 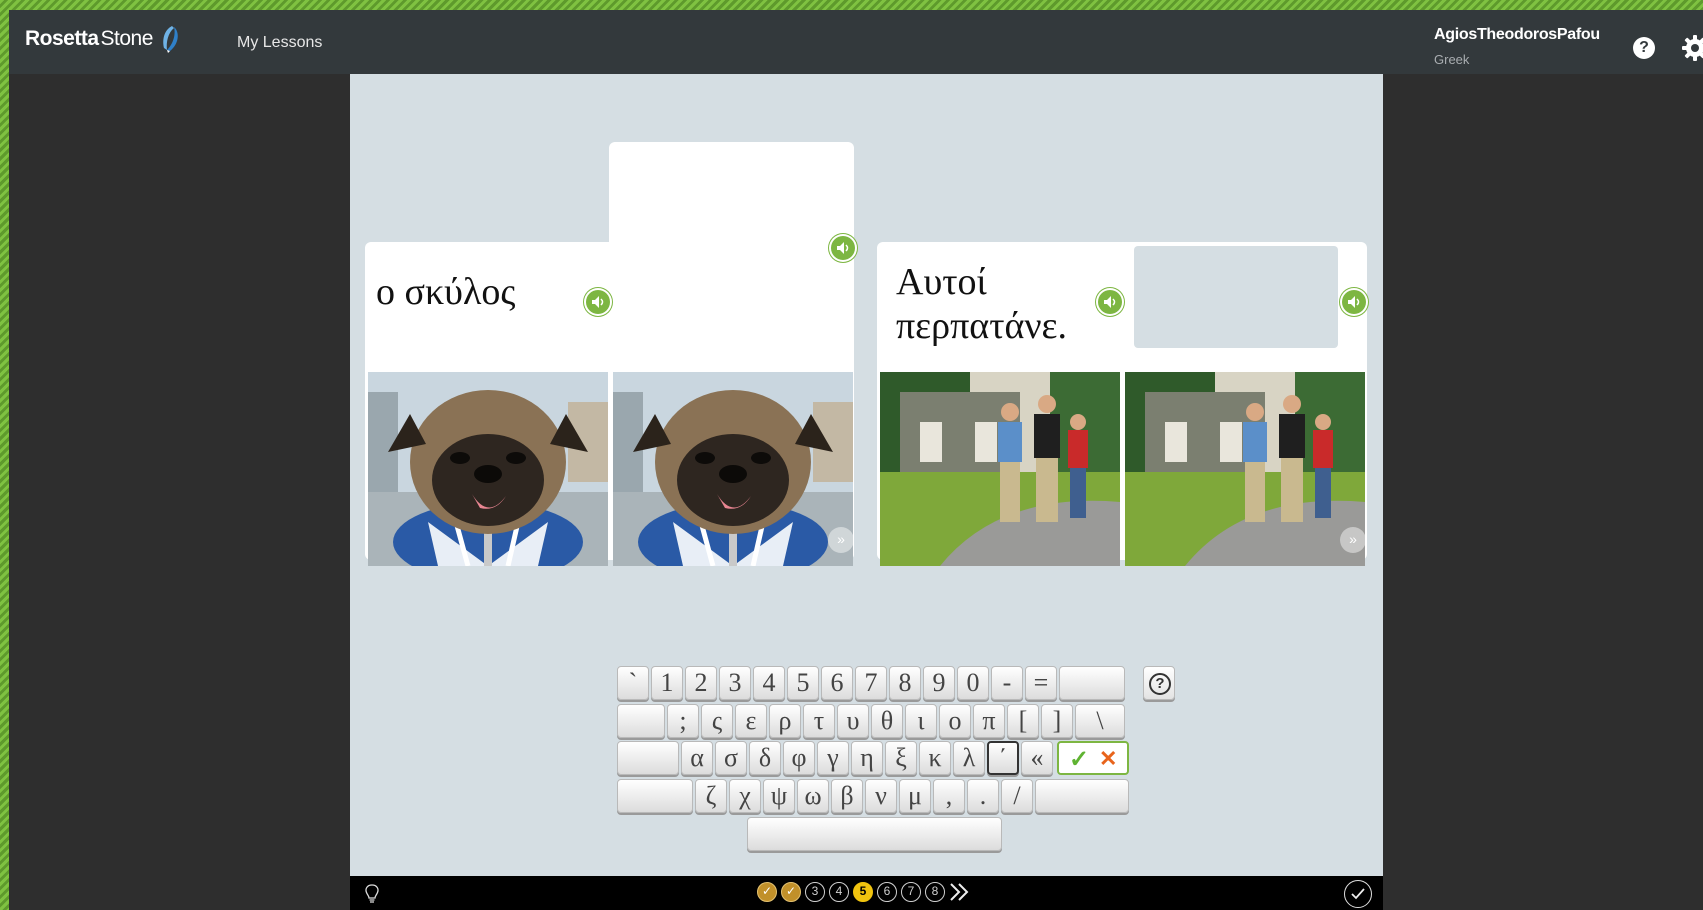 I want to click on progress-step: 6, so click(x=887, y=892).